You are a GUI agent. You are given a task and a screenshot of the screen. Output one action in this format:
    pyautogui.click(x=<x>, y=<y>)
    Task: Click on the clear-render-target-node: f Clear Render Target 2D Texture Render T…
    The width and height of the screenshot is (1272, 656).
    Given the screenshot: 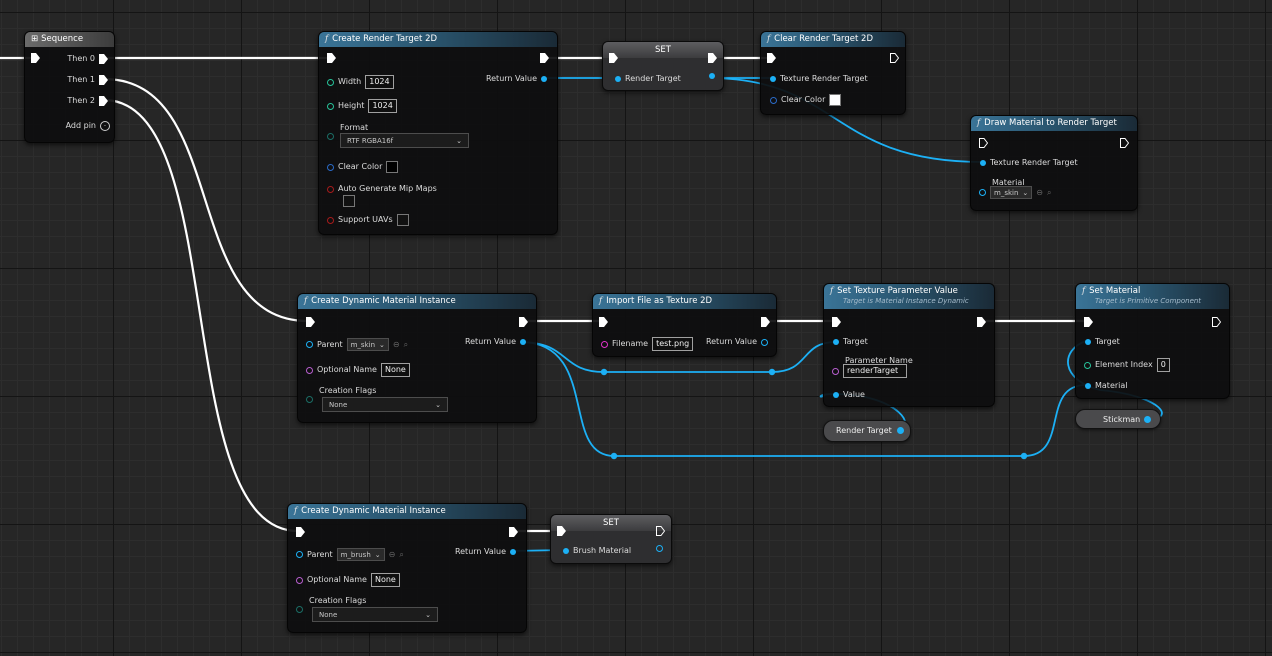 What is the action you would take?
    pyautogui.click(x=833, y=73)
    